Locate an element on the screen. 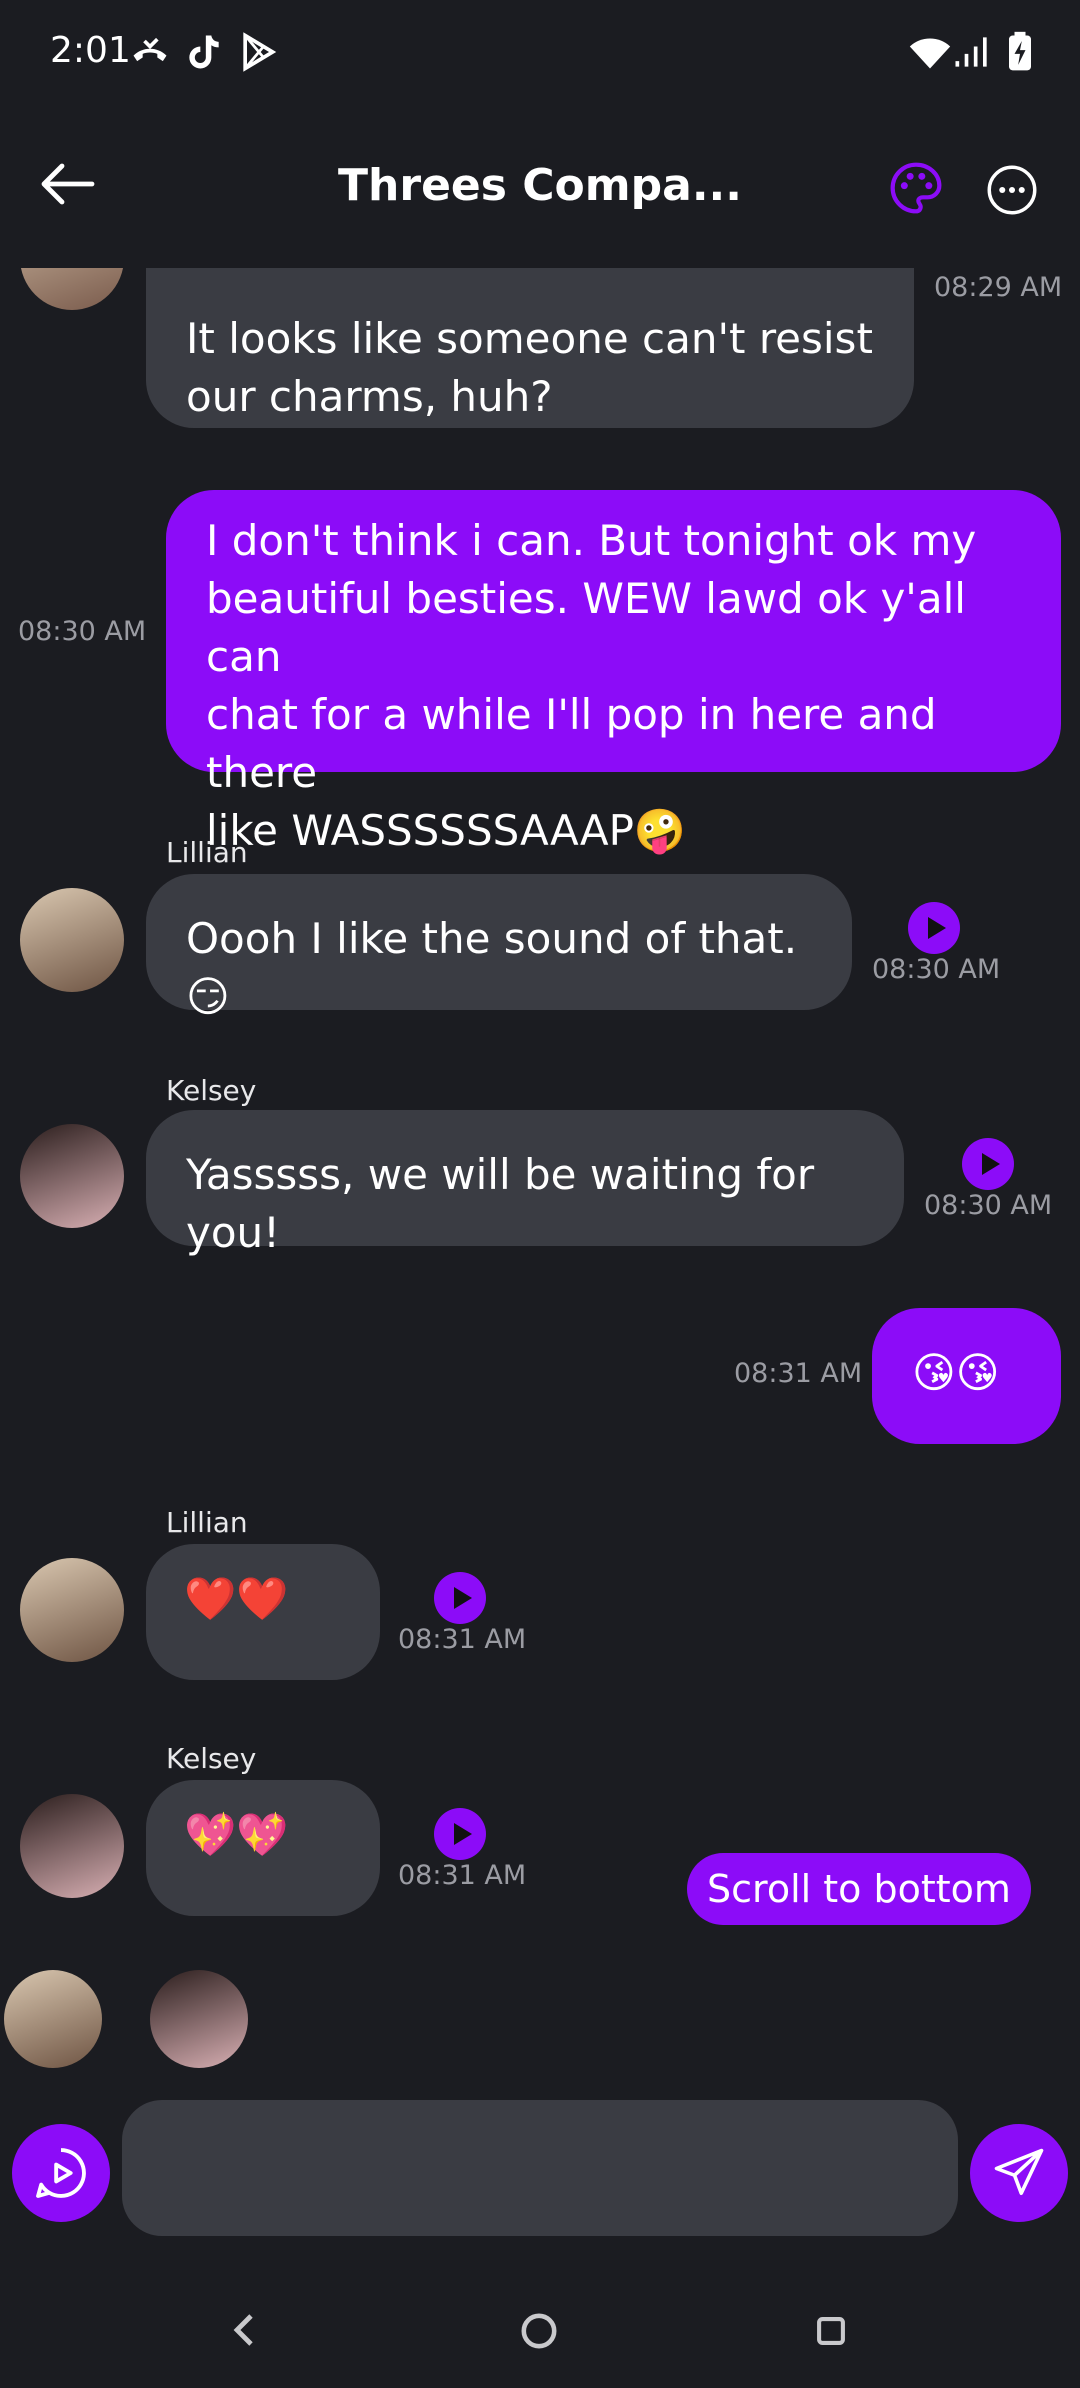 This screenshot has height=2388, width=1080. signal-icon is located at coordinates (971, 52).